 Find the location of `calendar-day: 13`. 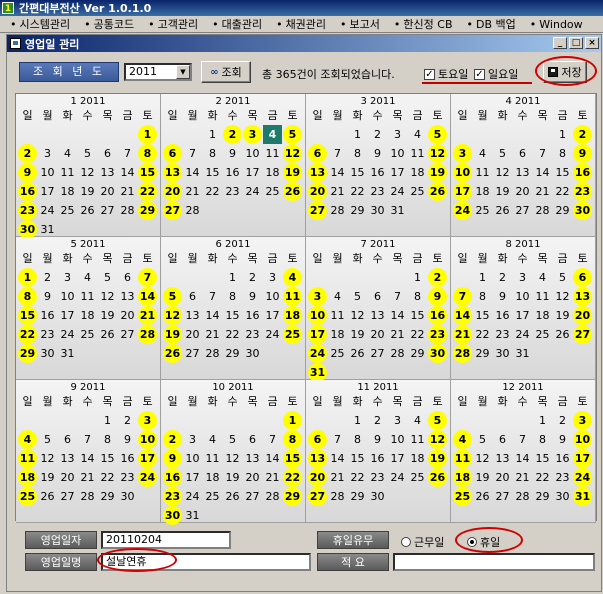

calendar-day: 13 is located at coordinates (317, 172).